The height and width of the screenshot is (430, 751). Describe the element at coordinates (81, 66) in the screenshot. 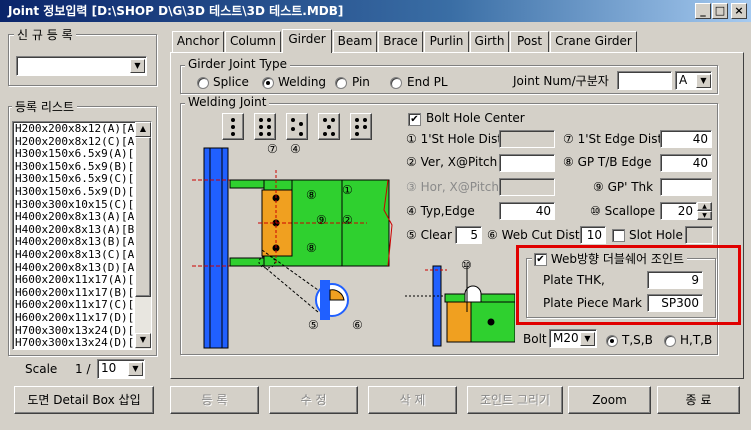

I see `new-registration-combo` at that location.